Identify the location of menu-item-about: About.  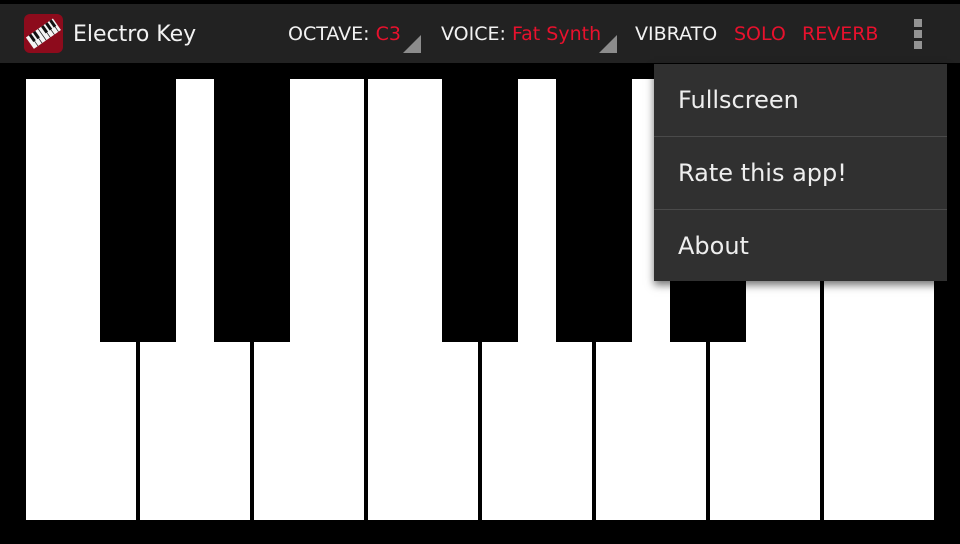
(800, 246).